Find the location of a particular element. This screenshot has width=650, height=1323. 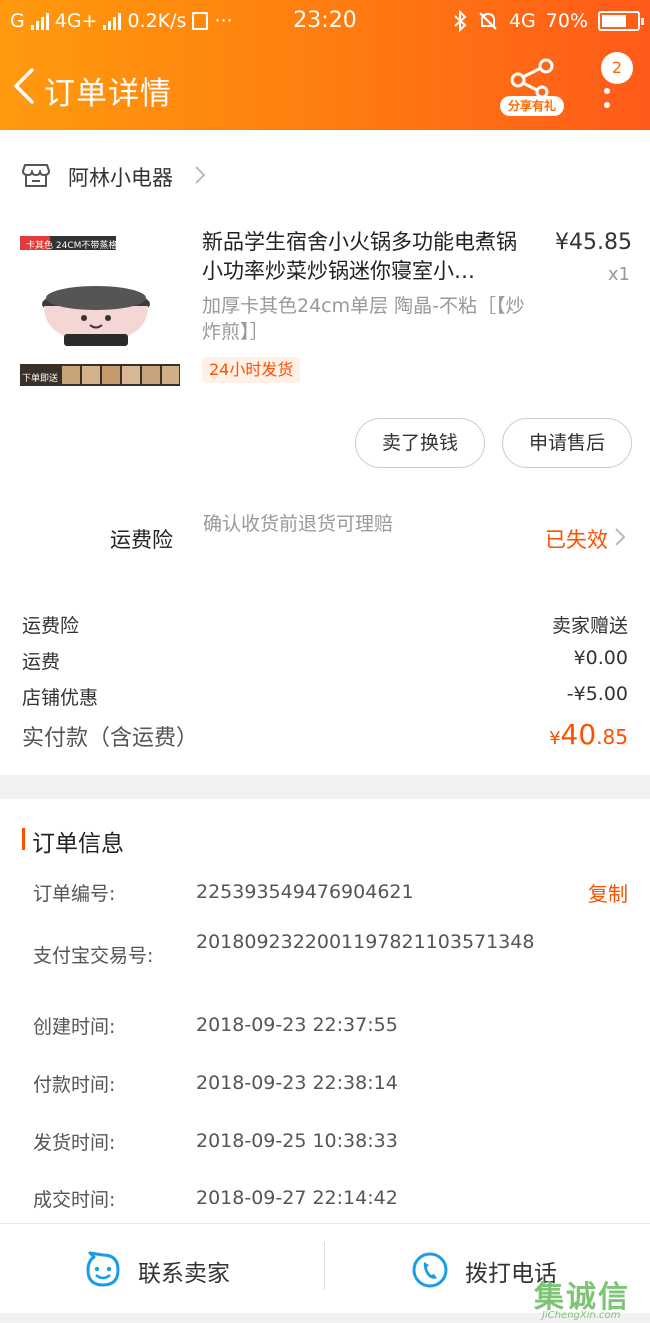

fee-value: -¥5.00 is located at coordinates (597, 694).